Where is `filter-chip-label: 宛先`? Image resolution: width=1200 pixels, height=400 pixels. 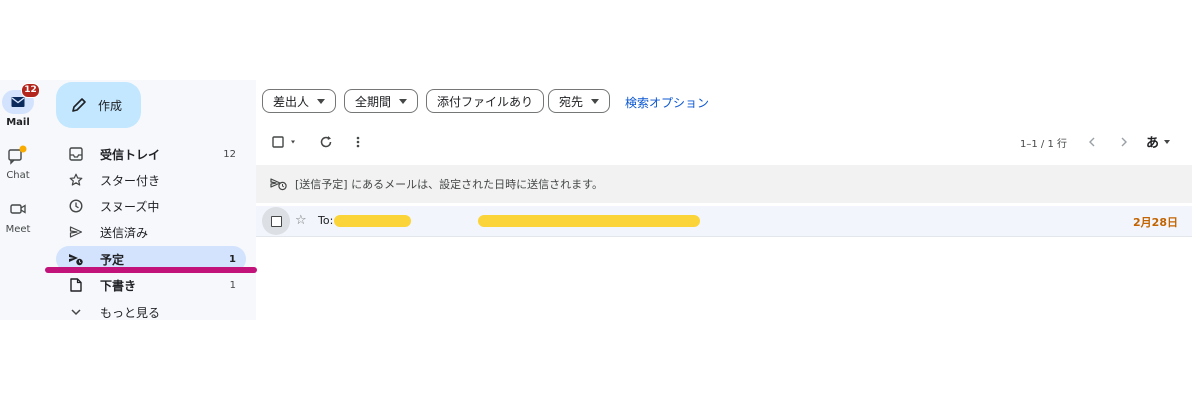
filter-chip-label: 宛先 is located at coordinates (571, 101).